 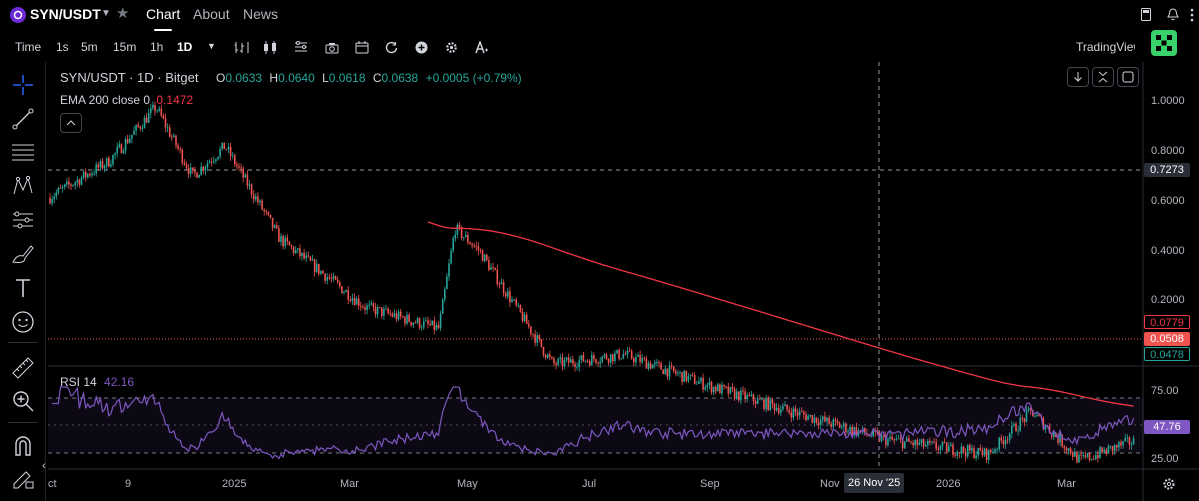 What do you see at coordinates (301, 50) in the screenshot?
I see `indicators-icon` at bounding box center [301, 50].